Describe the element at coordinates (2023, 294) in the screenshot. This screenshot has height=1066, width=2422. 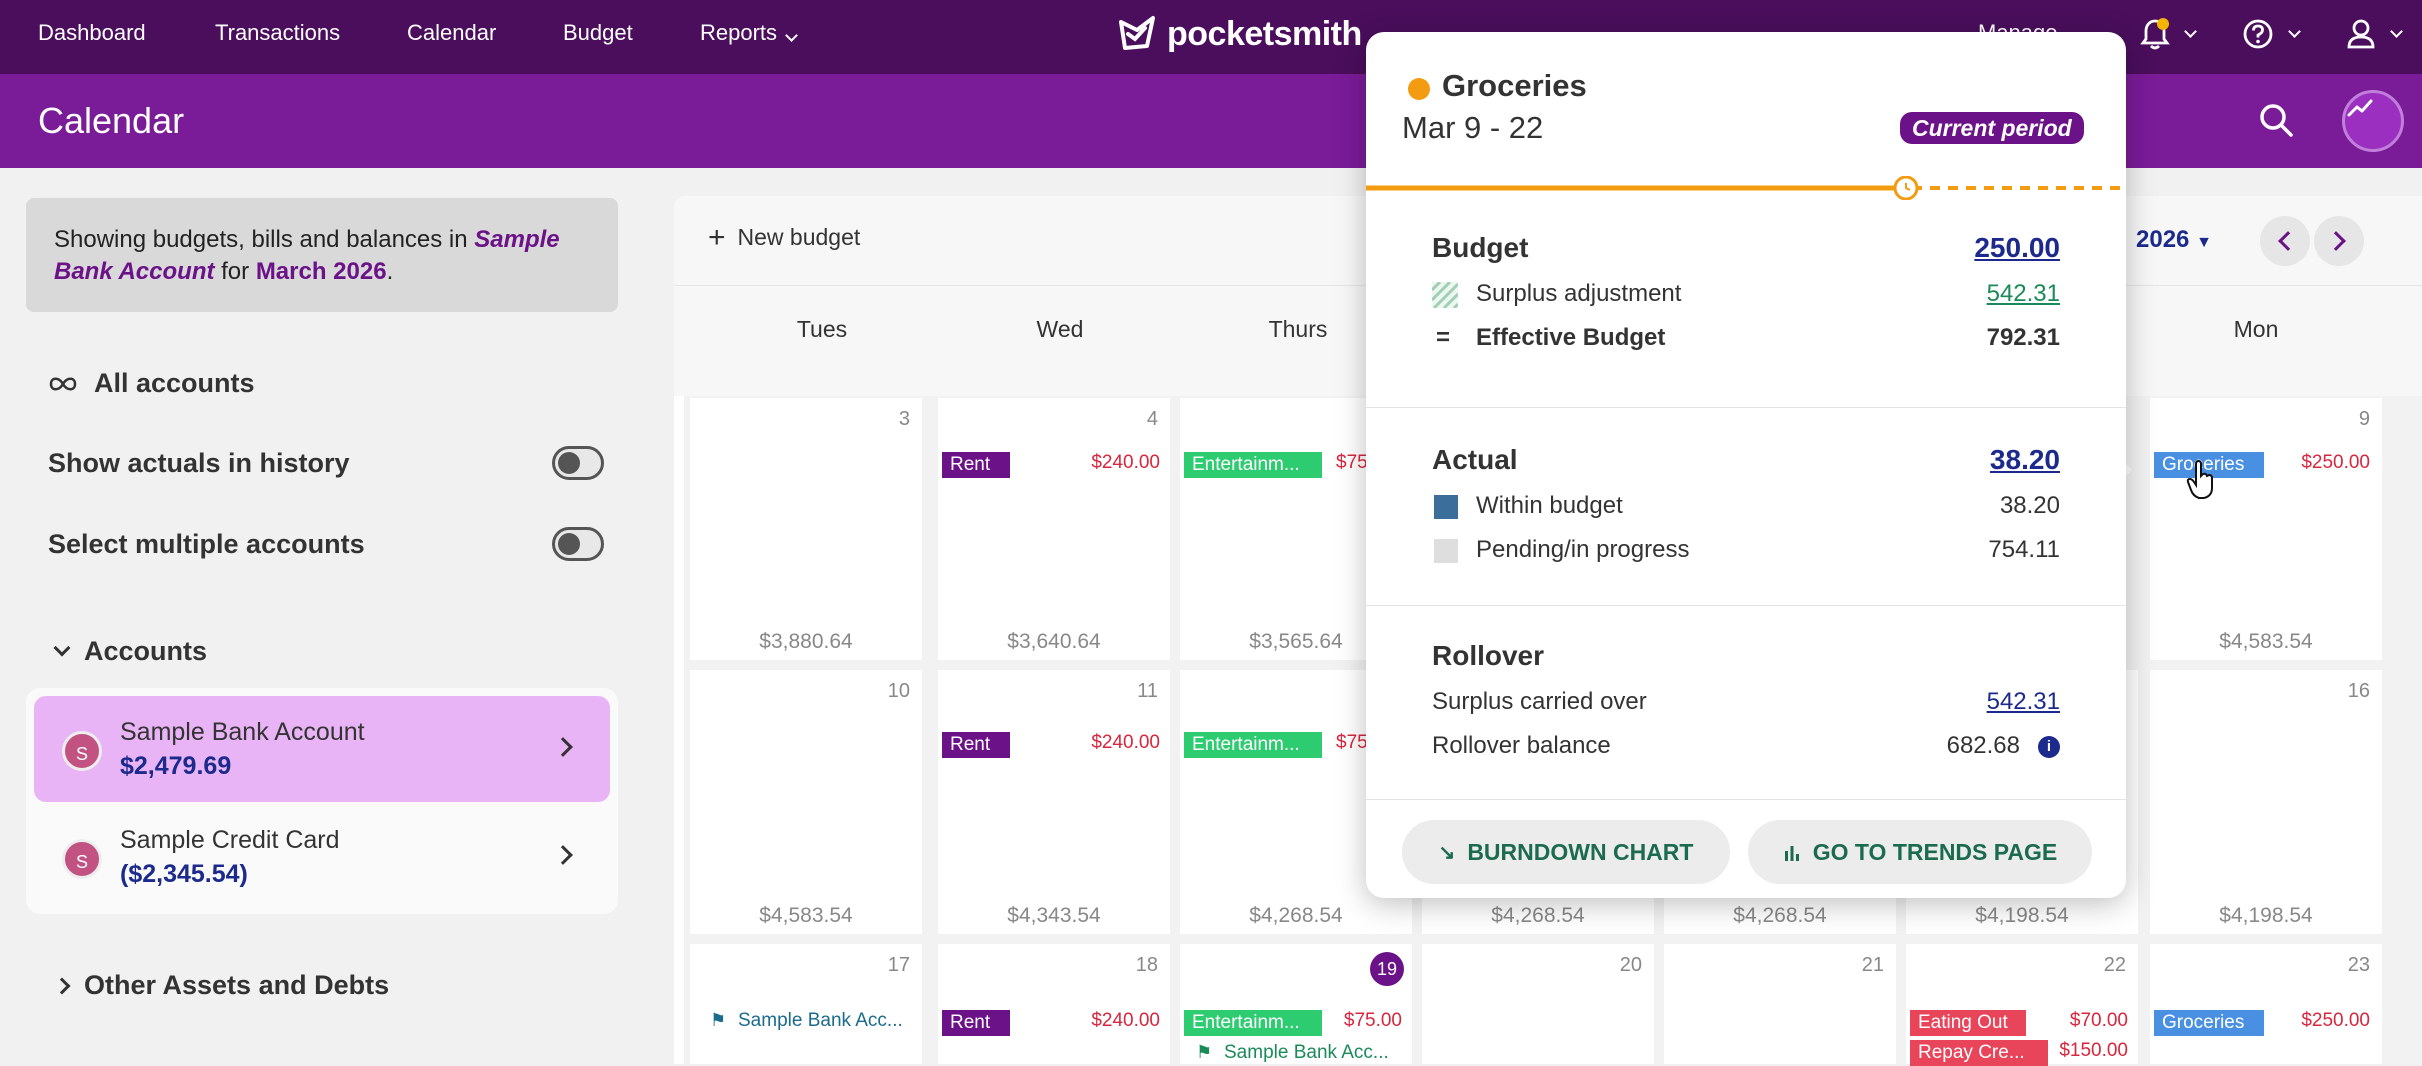
I see `surplus-adjustment-link: 542.31` at that location.